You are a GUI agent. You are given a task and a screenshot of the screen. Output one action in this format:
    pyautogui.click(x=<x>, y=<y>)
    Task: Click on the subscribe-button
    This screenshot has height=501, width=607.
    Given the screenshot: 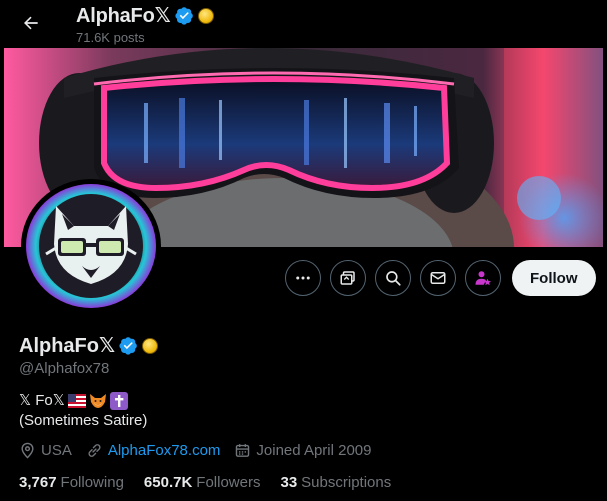 What is the action you would take?
    pyautogui.click(x=483, y=278)
    